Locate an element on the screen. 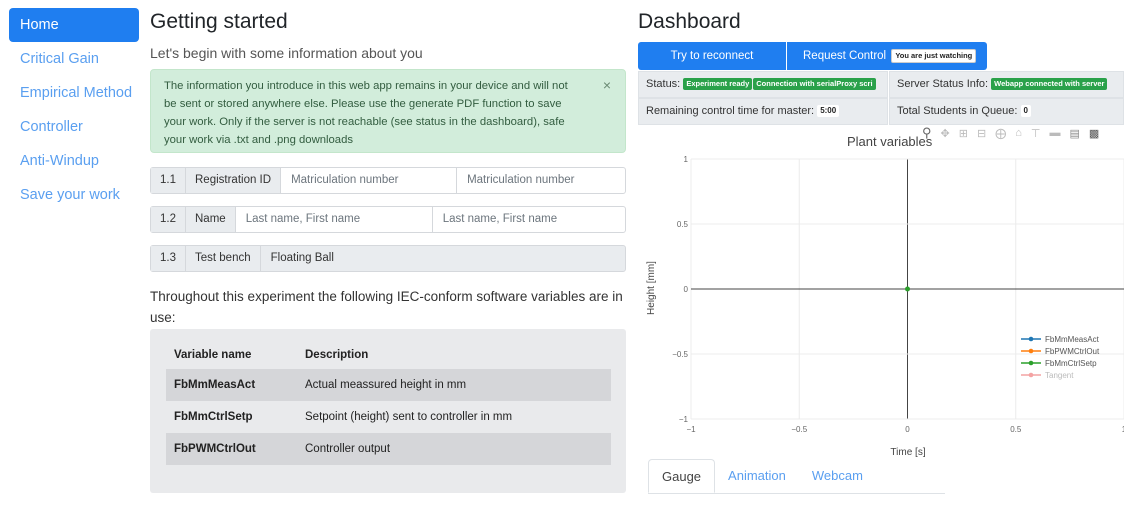 The width and height of the screenshot is (1124, 517). dashboard-tabs: Gauge Animation Webcam is located at coordinates (796, 476).